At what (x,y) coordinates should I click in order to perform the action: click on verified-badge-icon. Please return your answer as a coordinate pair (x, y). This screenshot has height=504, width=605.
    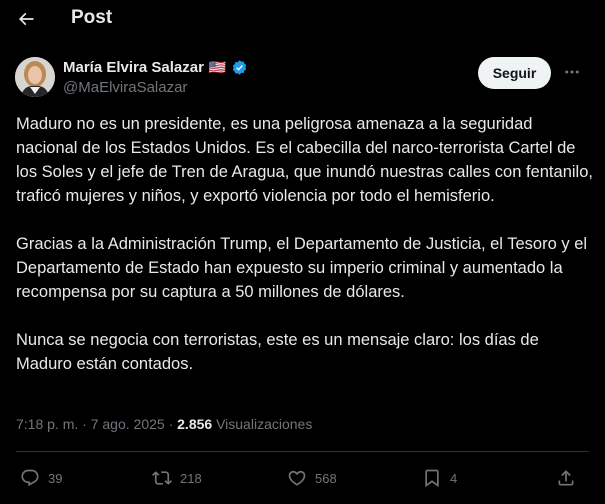
    Looking at the image, I should click on (239, 67).